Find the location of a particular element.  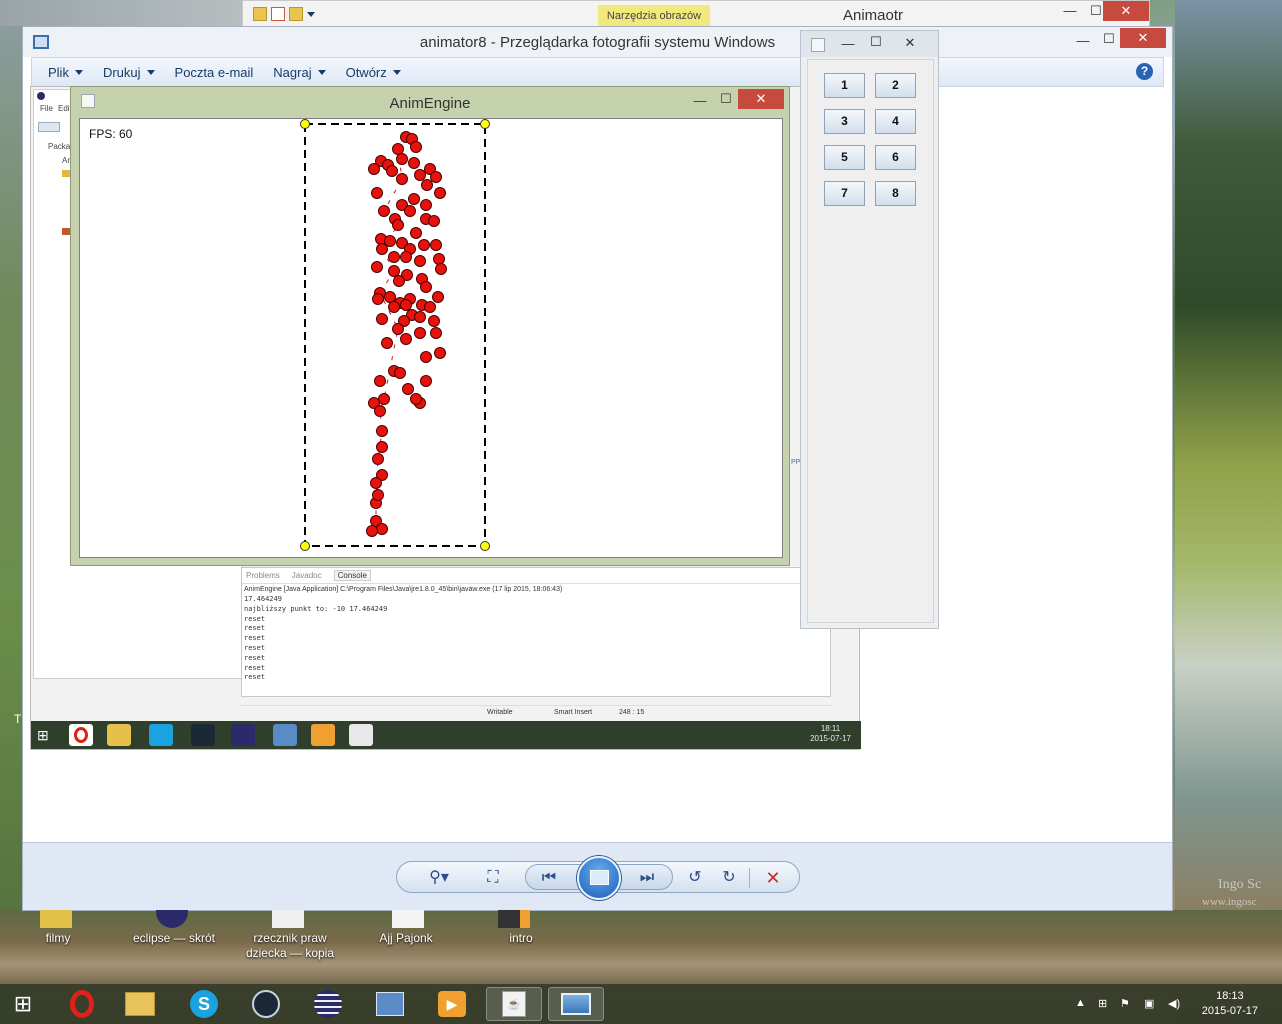

number-button-3: 3 is located at coordinates (844, 121).